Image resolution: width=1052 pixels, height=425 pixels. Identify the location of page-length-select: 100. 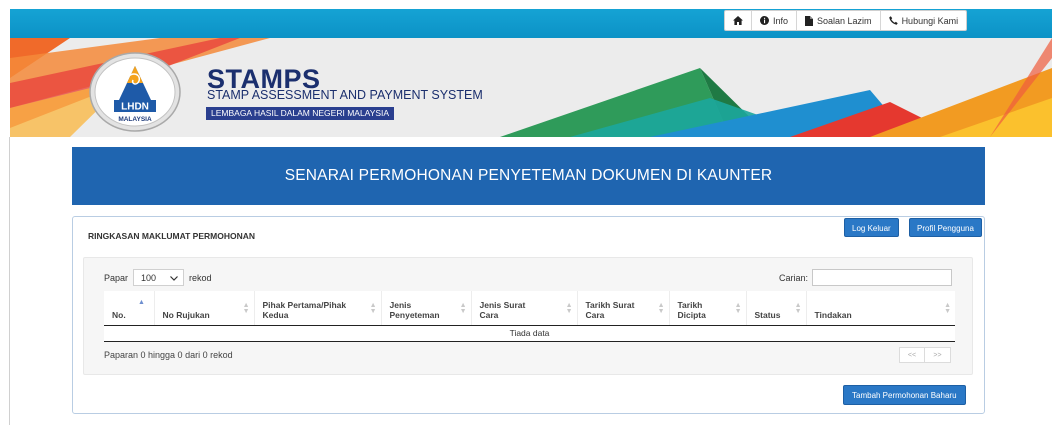
(159, 277).